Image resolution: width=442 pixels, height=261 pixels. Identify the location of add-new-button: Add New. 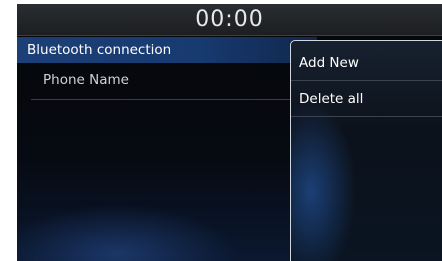
(366, 63).